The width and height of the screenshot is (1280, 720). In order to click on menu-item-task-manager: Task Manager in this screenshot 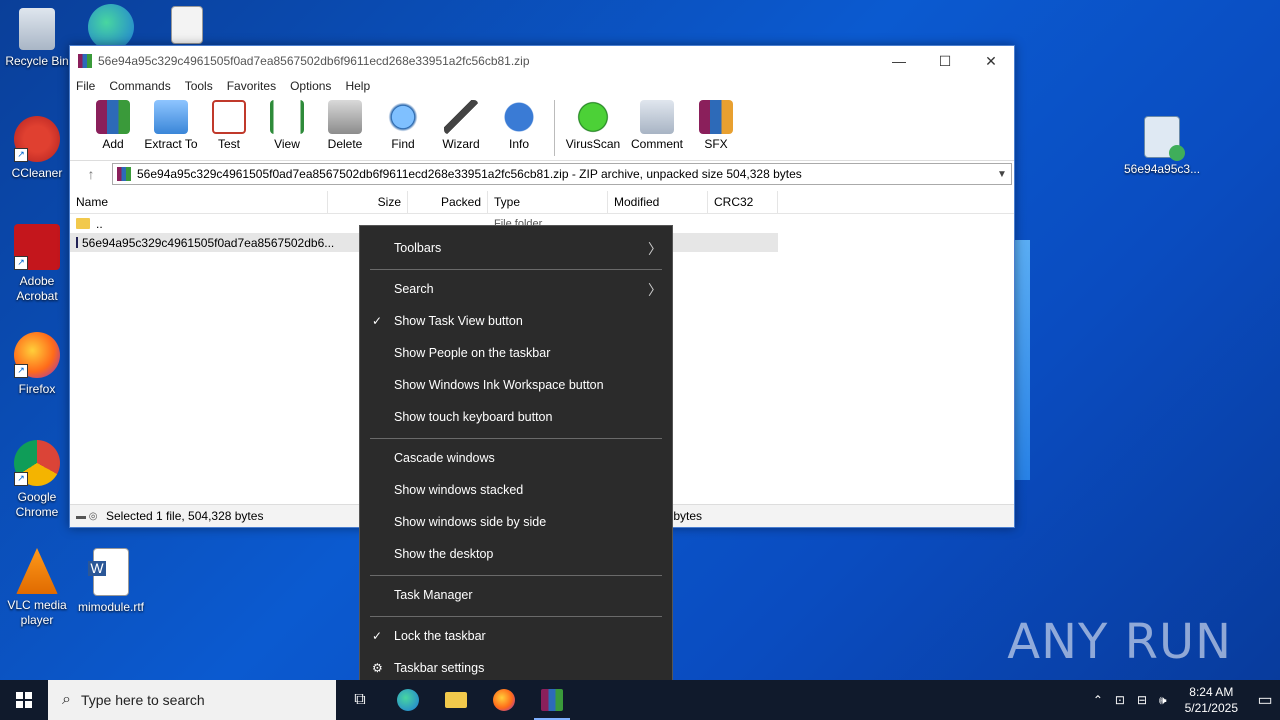, I will do `click(433, 595)`.